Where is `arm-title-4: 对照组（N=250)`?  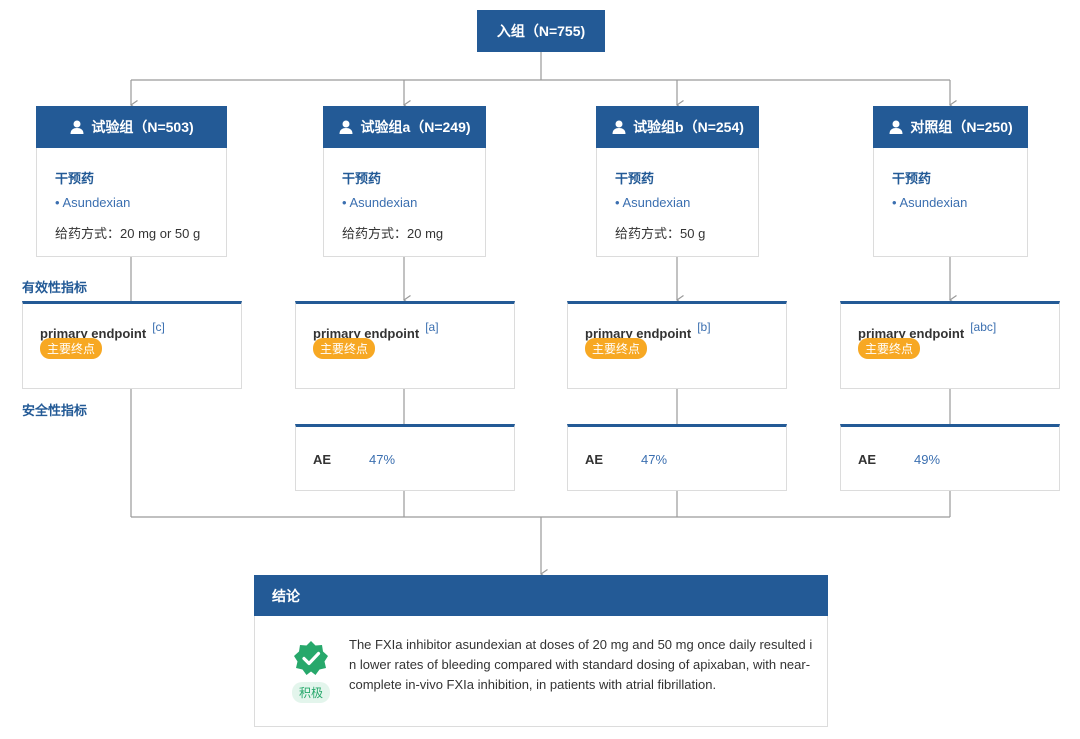
arm-title-4: 对照组（N=250) is located at coordinates (961, 127).